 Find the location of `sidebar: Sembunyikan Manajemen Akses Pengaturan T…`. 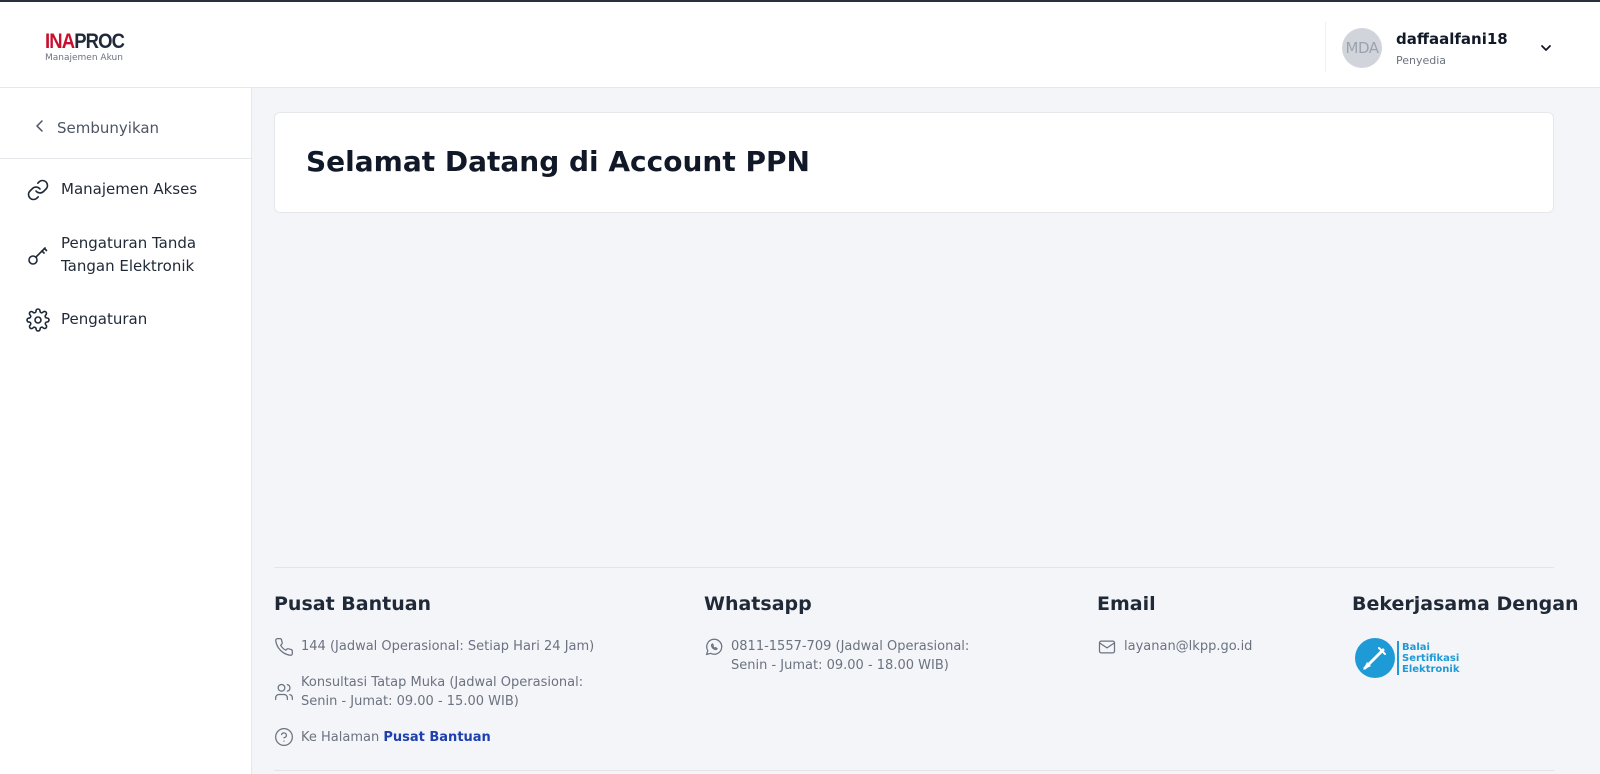

sidebar: Sembunyikan Manajemen Akses Pengaturan T… is located at coordinates (126, 431).